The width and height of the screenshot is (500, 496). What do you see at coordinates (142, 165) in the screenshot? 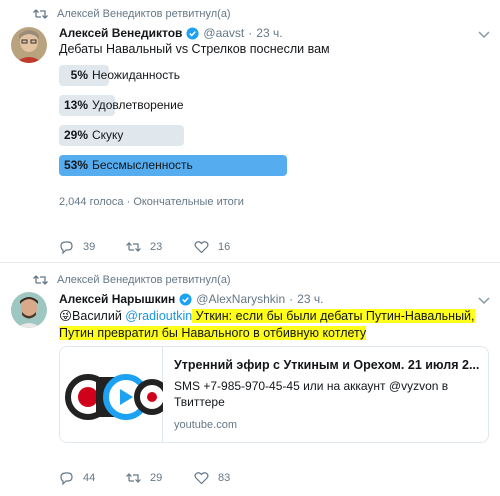
I see `poll-option-label: Бессмысленность` at bounding box center [142, 165].